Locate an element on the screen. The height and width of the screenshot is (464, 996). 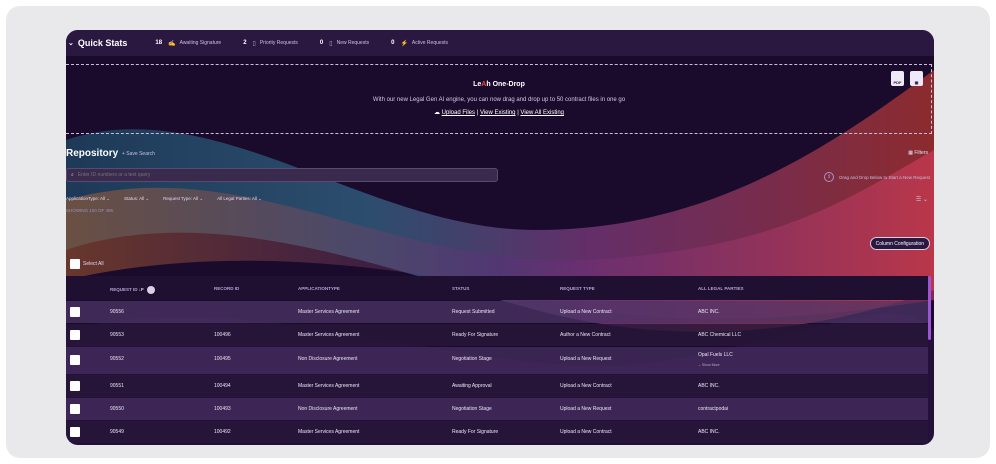
sort-icon: ↓F is located at coordinates (141, 289).